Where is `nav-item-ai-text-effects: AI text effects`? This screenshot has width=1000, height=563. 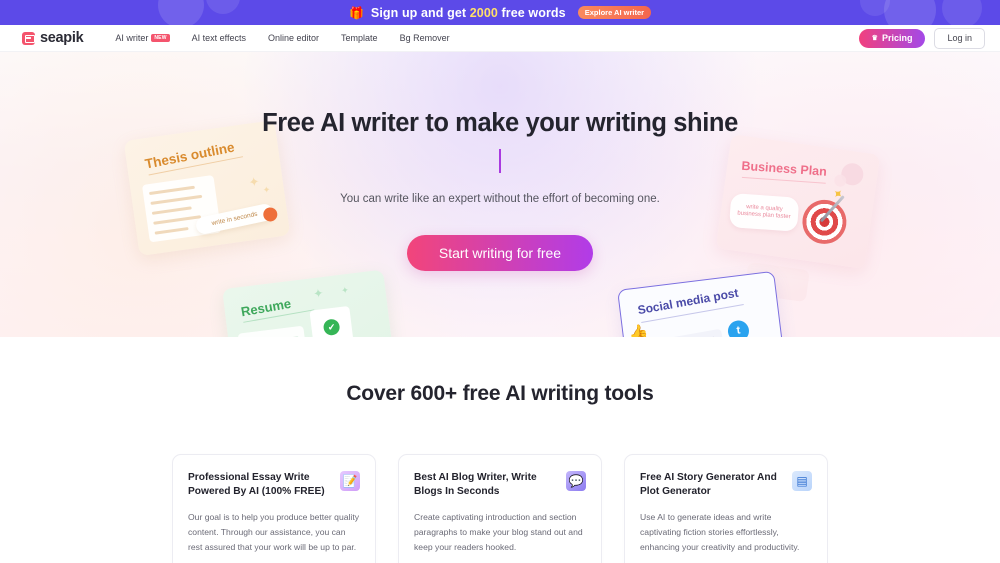 nav-item-ai-text-effects: AI text effects is located at coordinates (219, 38).